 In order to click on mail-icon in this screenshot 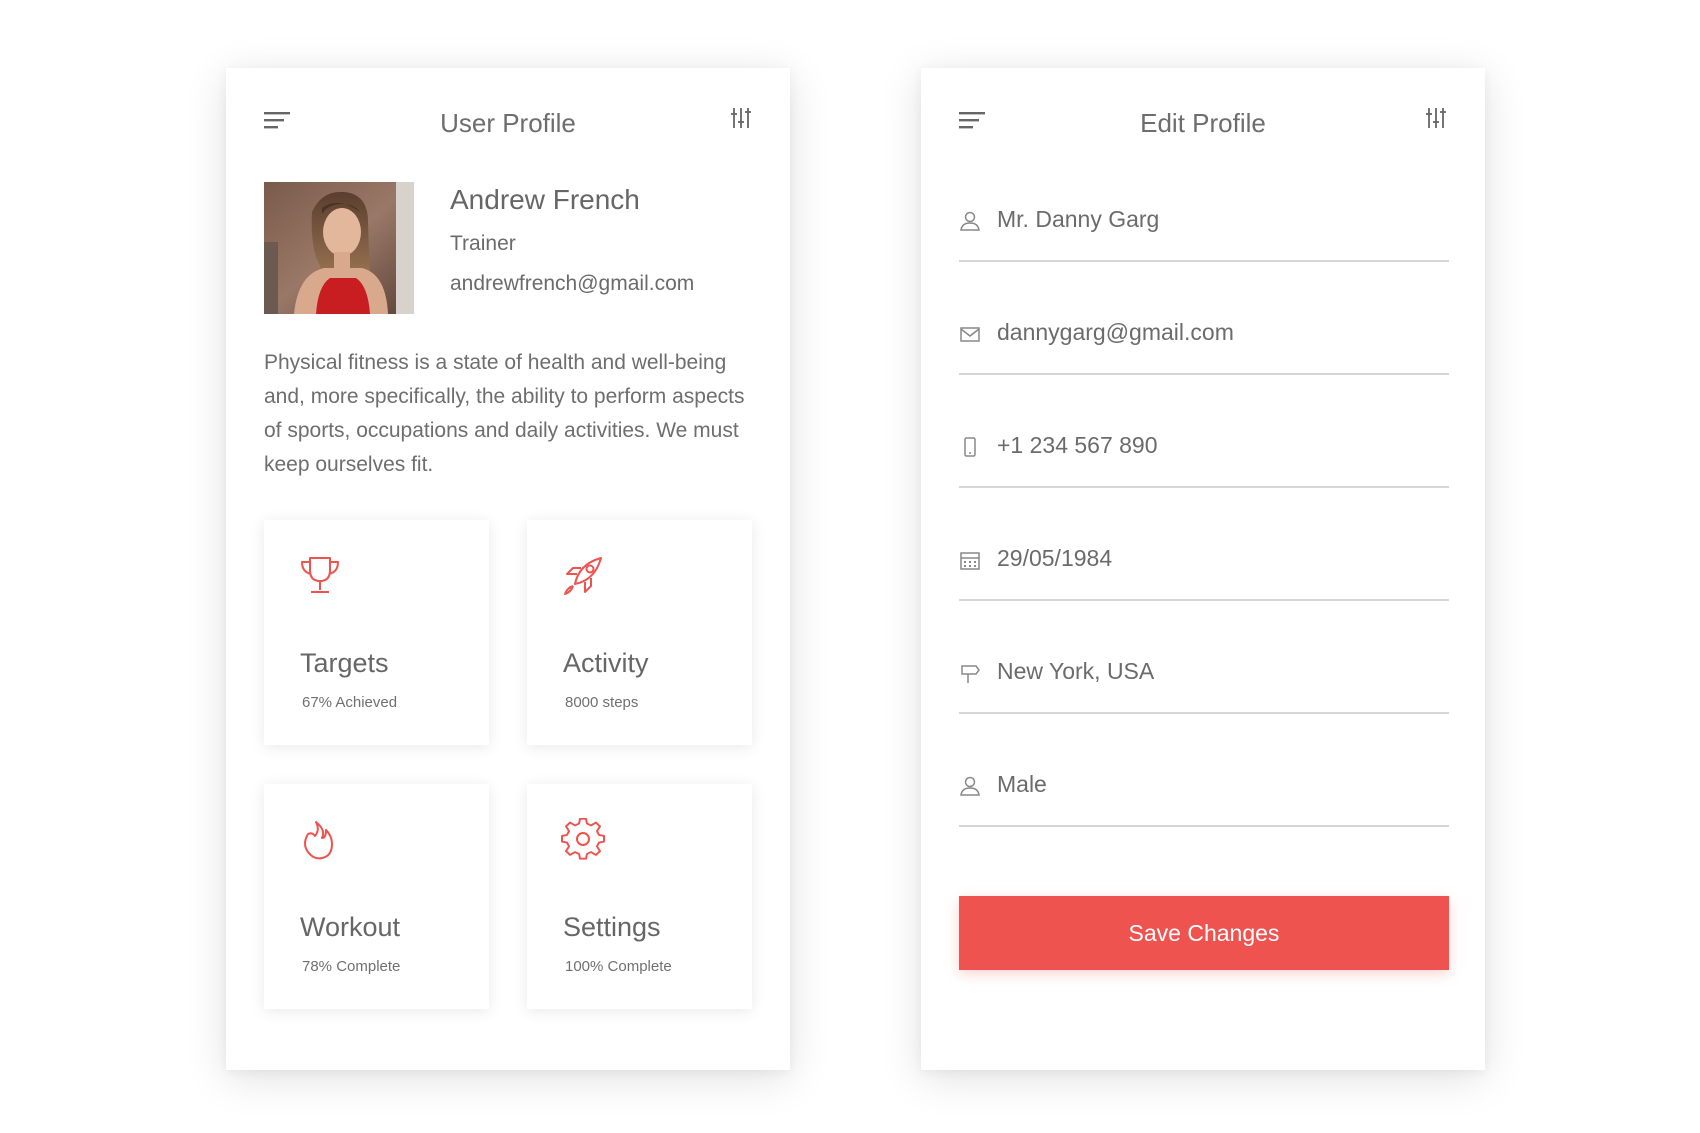, I will do `click(970, 334)`.